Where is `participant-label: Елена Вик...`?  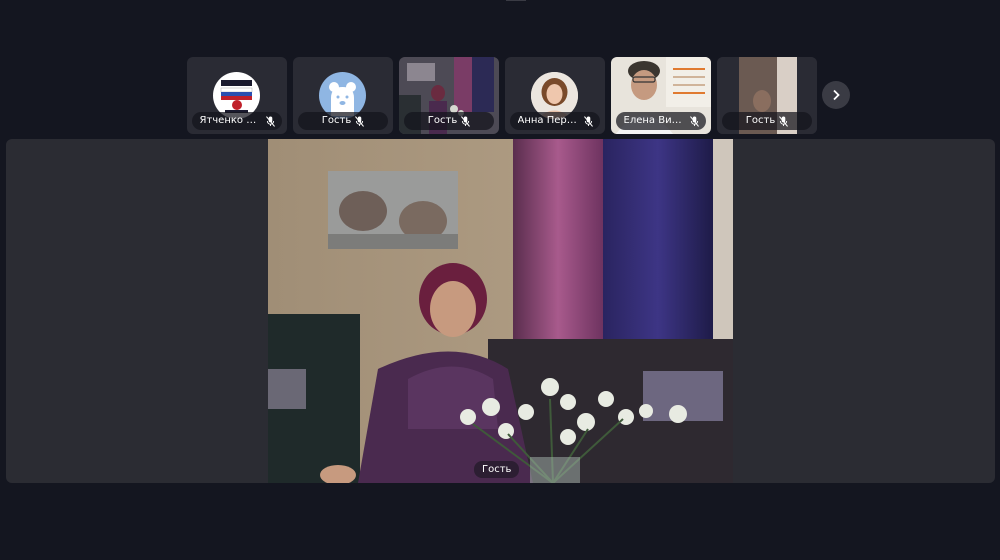 participant-label: Елена Вик... is located at coordinates (661, 121).